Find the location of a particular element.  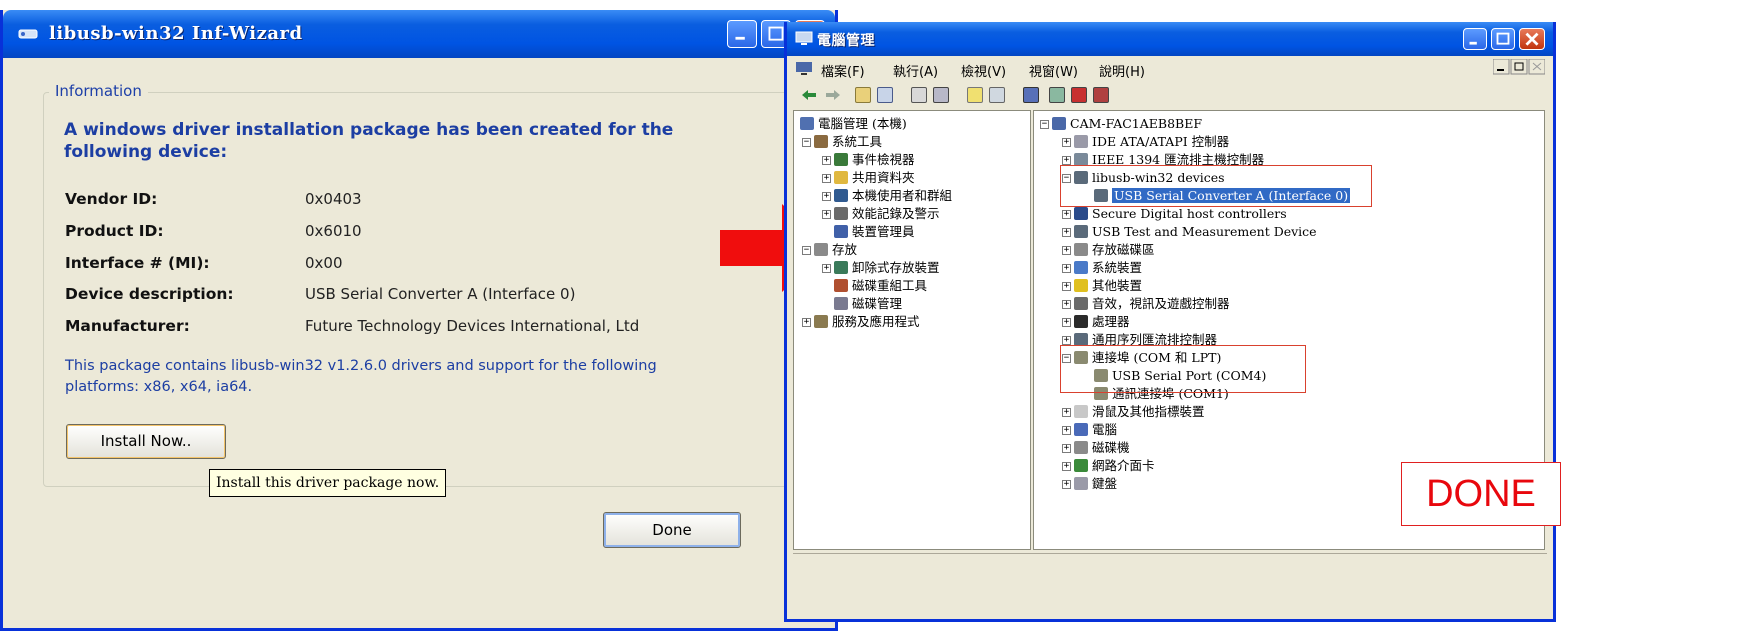

done-annotation: DONE is located at coordinates (1481, 494).